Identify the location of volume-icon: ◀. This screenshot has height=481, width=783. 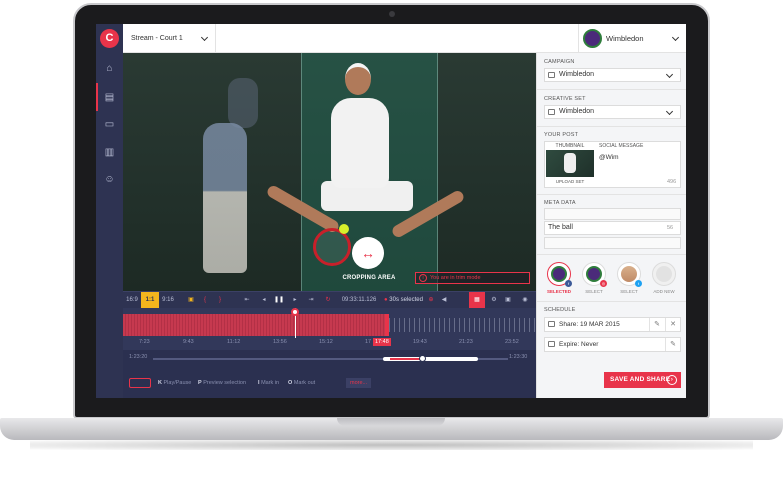
(444, 300).